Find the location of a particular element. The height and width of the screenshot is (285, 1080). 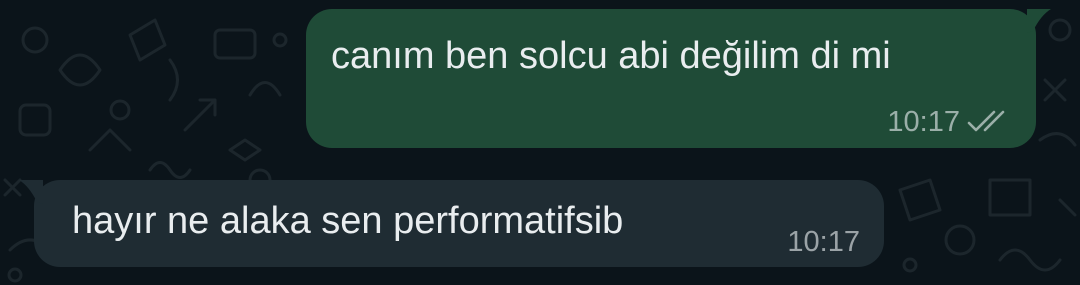

outgoing-message-text: canım ben solcu abi değilim di mi is located at coordinates (611, 56).